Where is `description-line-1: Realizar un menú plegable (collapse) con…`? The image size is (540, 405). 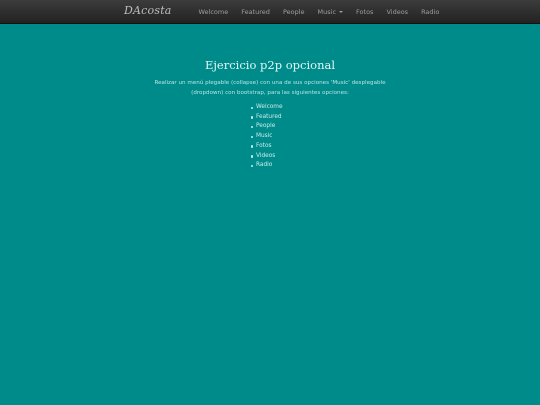
description-line-1: Realizar un menú plegable (collapse) con… is located at coordinates (270, 83).